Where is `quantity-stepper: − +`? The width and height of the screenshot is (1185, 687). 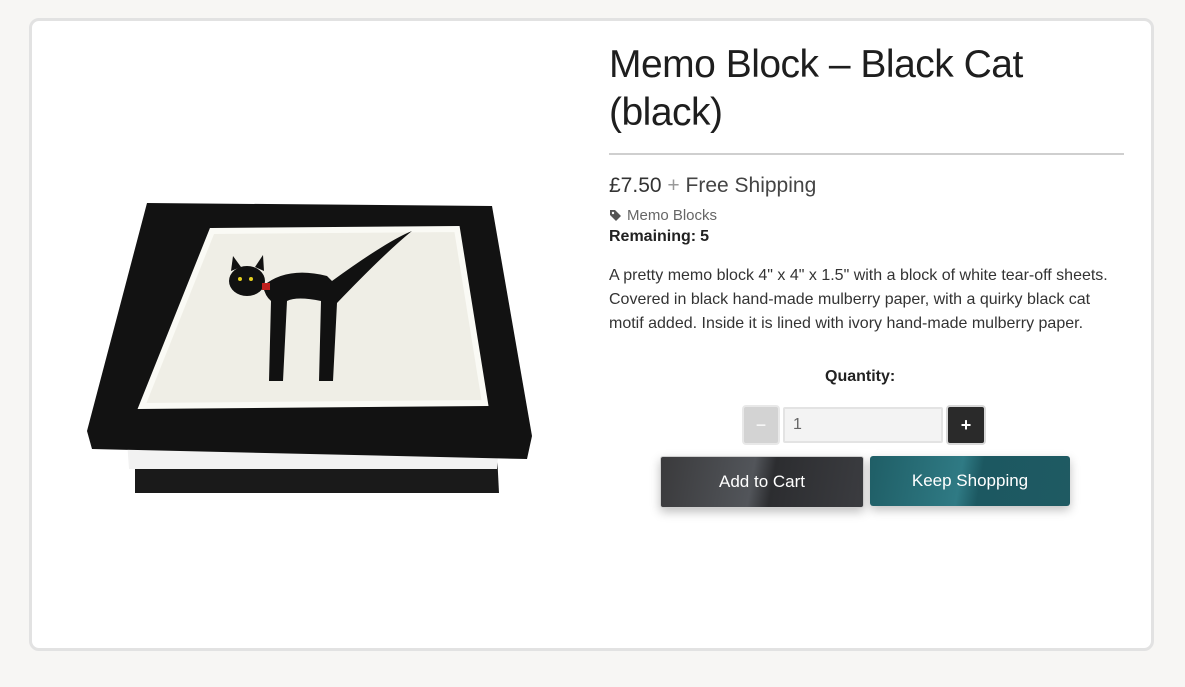 quantity-stepper: − + is located at coordinates (864, 425).